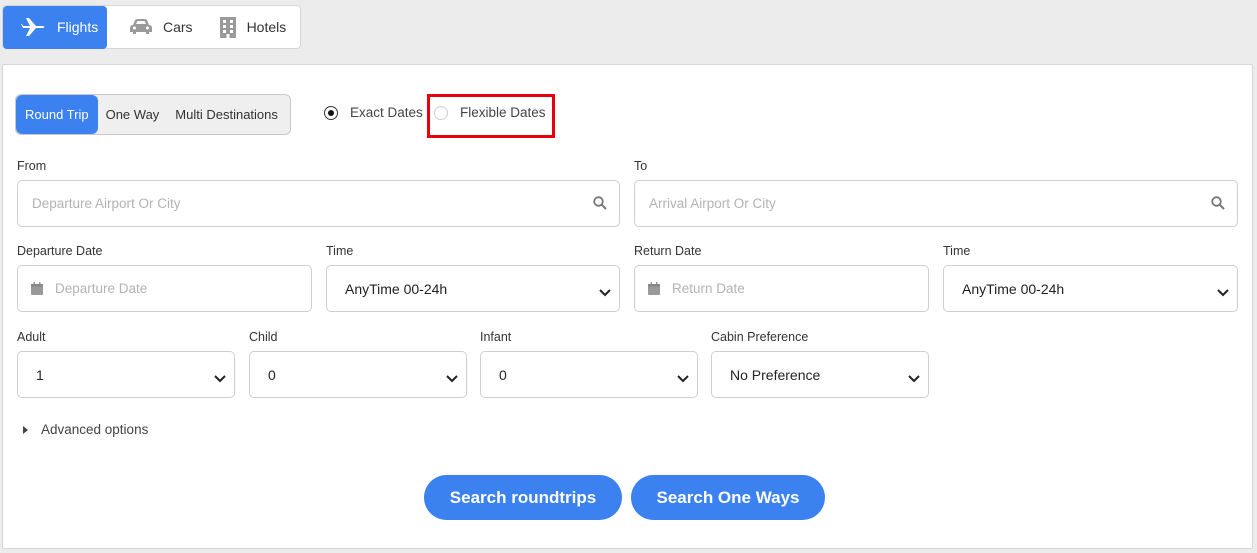  Describe the element at coordinates (141, 27) in the screenshot. I see `car-icon` at that location.